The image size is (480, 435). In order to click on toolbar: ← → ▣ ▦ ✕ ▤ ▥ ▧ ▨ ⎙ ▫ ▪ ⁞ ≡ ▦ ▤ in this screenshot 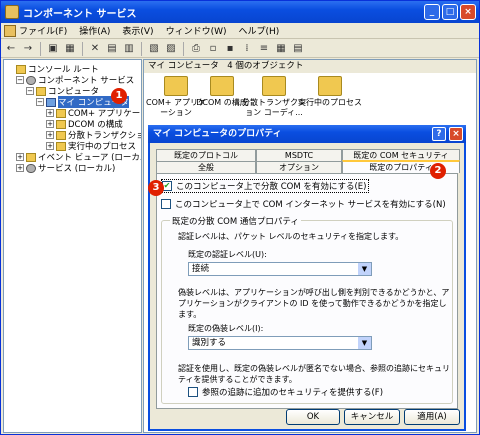, I will do `click(240, 49)`.